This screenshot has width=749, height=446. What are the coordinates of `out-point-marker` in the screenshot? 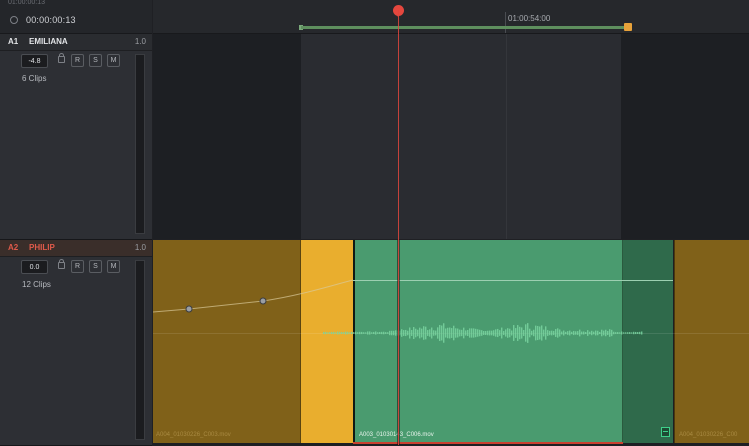 It's located at (628, 27).